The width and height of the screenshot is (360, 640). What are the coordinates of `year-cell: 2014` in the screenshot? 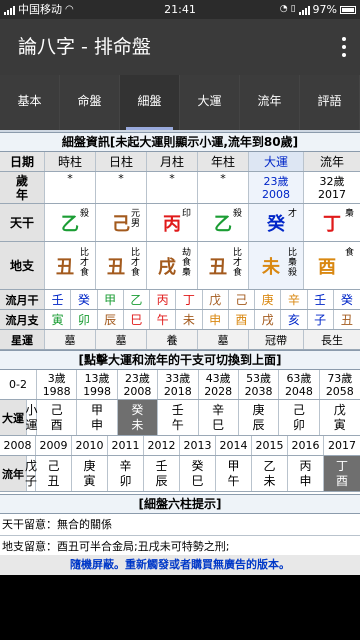 It's located at (234, 445).